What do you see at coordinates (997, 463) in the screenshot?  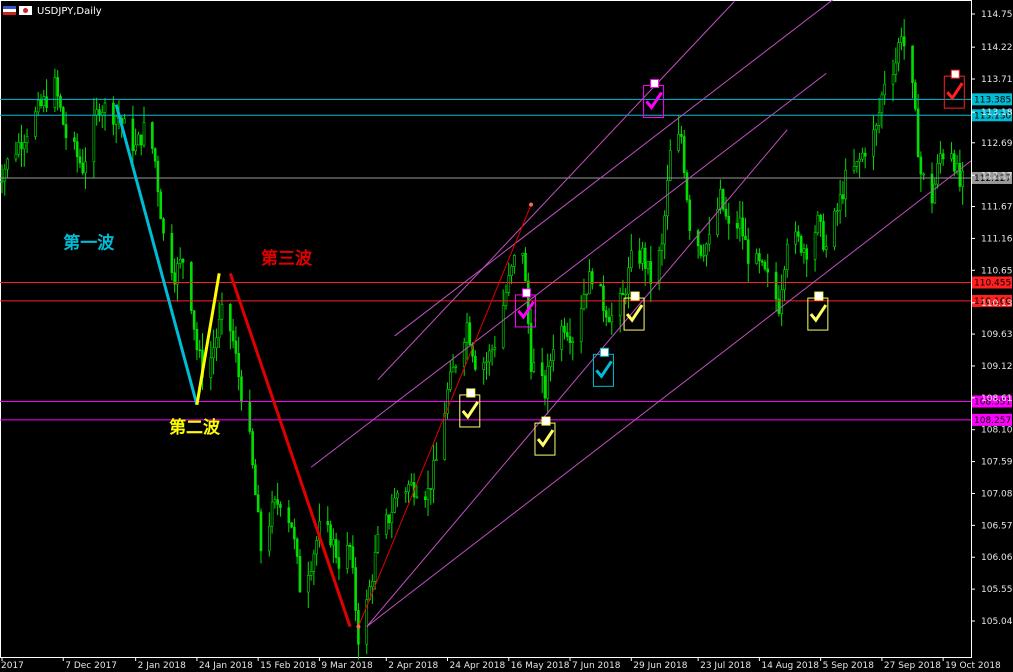 I see `y-tick-label: 107.590` at bounding box center [997, 463].